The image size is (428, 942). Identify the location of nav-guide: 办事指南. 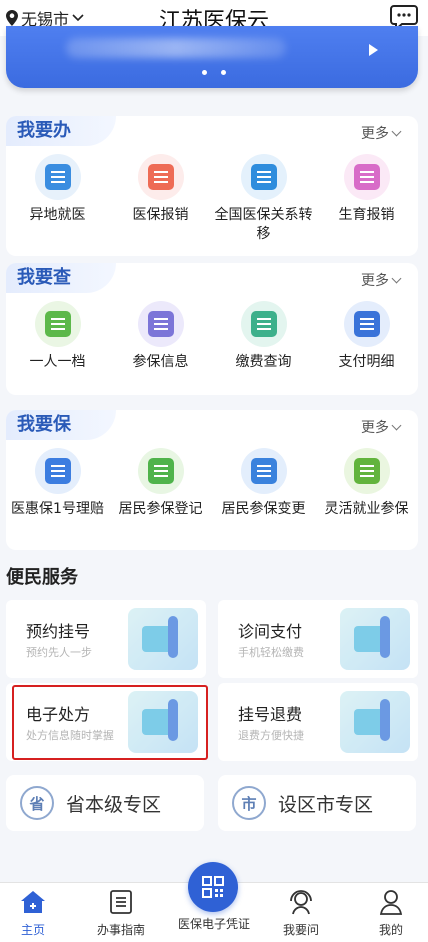
(121, 913).